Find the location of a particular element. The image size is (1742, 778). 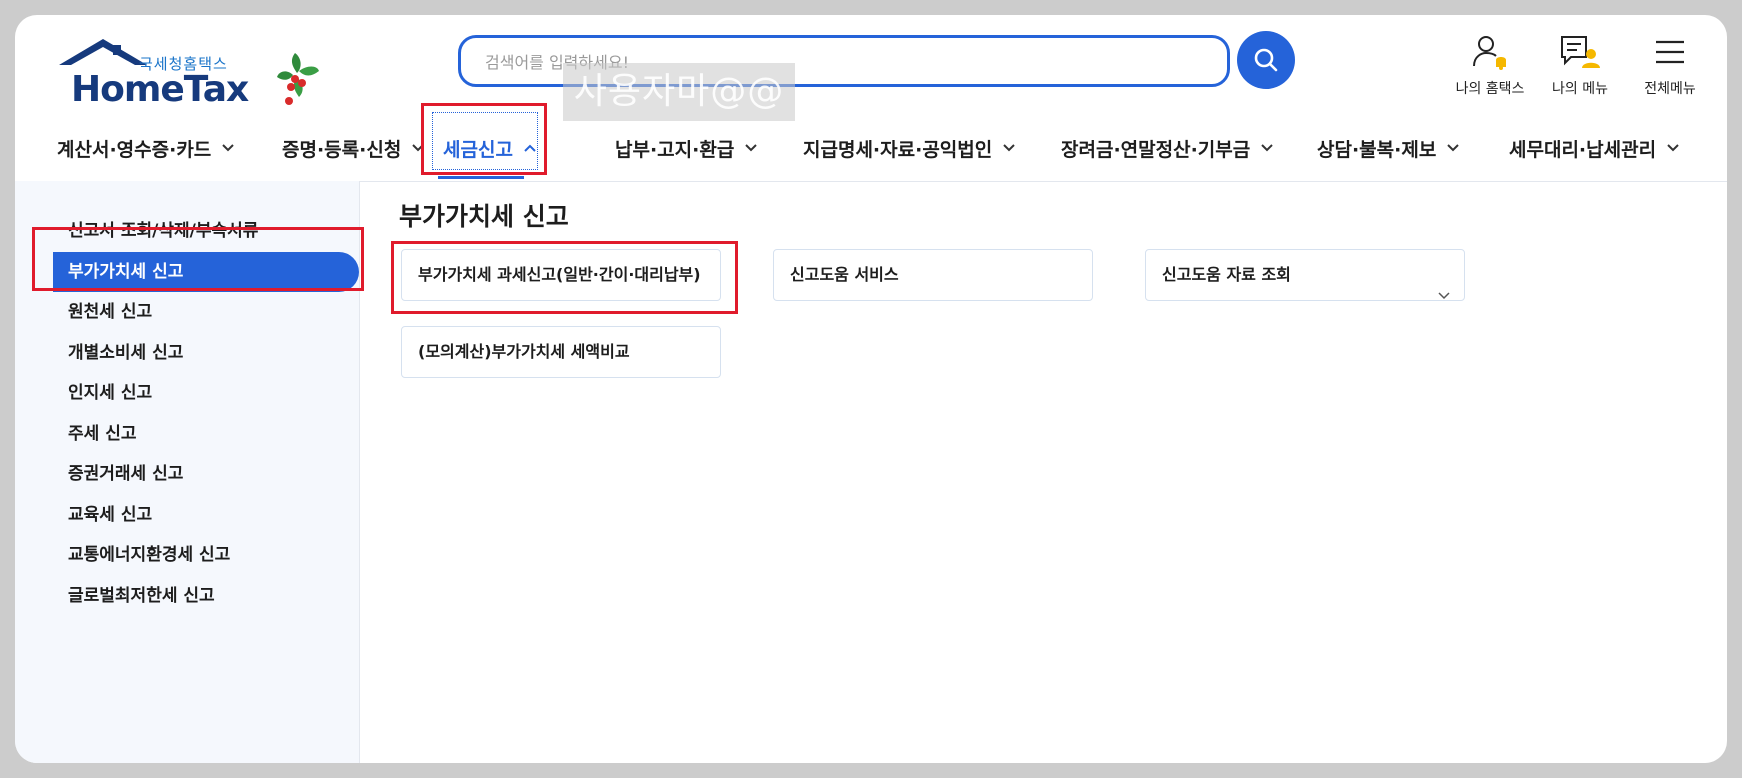

sidebar-item-withholding: 원천세 신고 is located at coordinates (198, 312).